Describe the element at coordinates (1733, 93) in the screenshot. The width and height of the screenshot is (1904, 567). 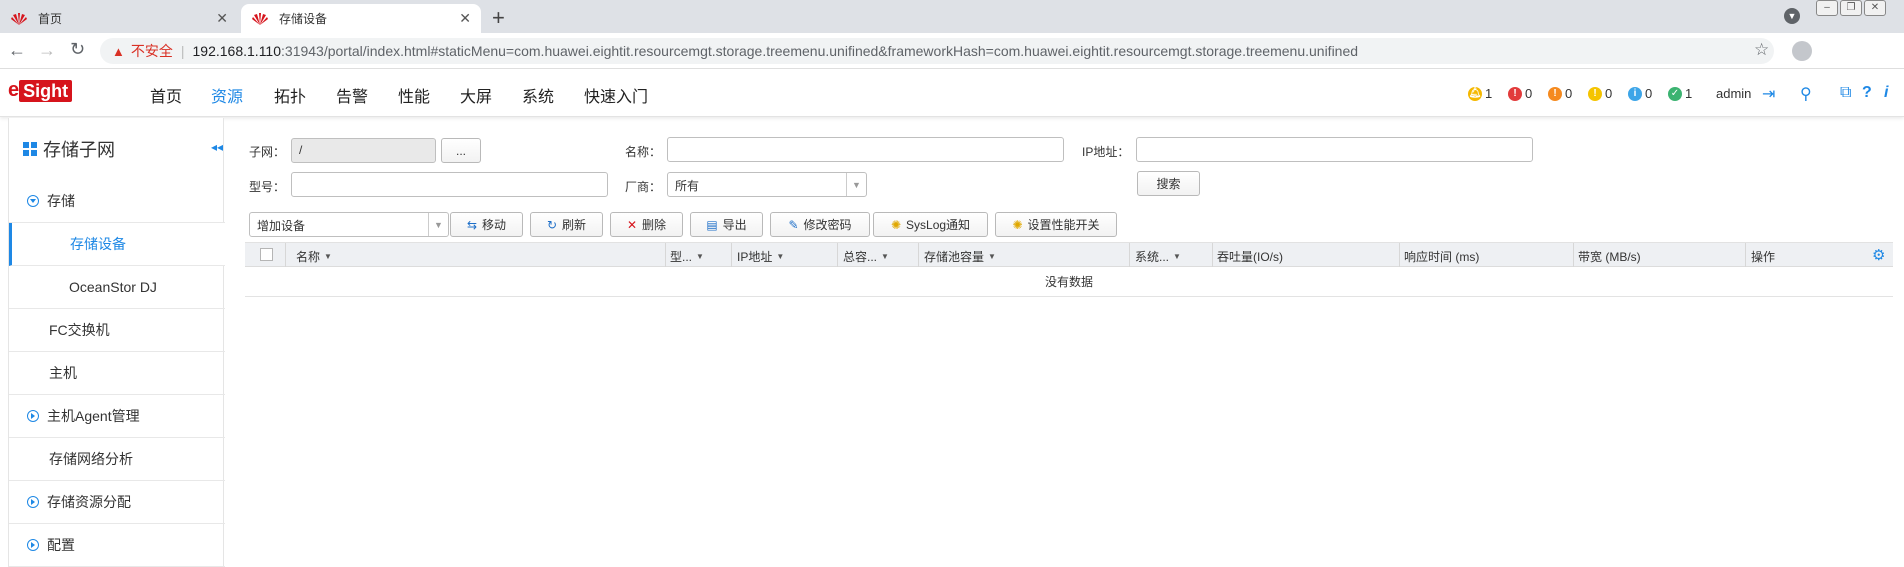
I see `user-name: admin` at that location.